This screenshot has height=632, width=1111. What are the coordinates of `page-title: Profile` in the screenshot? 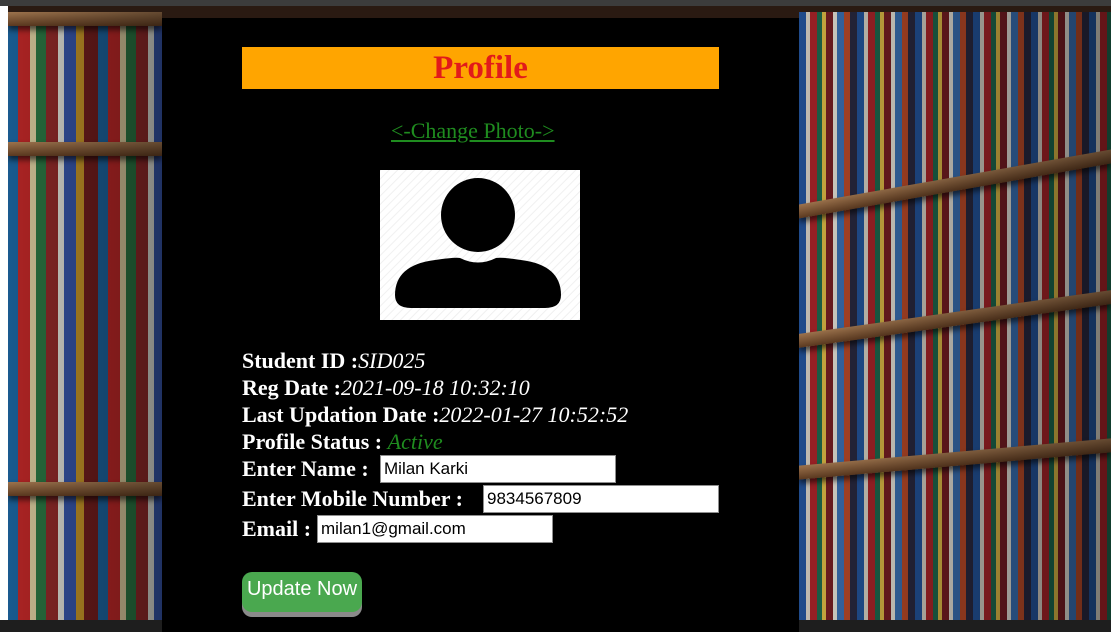 It's located at (480, 68).